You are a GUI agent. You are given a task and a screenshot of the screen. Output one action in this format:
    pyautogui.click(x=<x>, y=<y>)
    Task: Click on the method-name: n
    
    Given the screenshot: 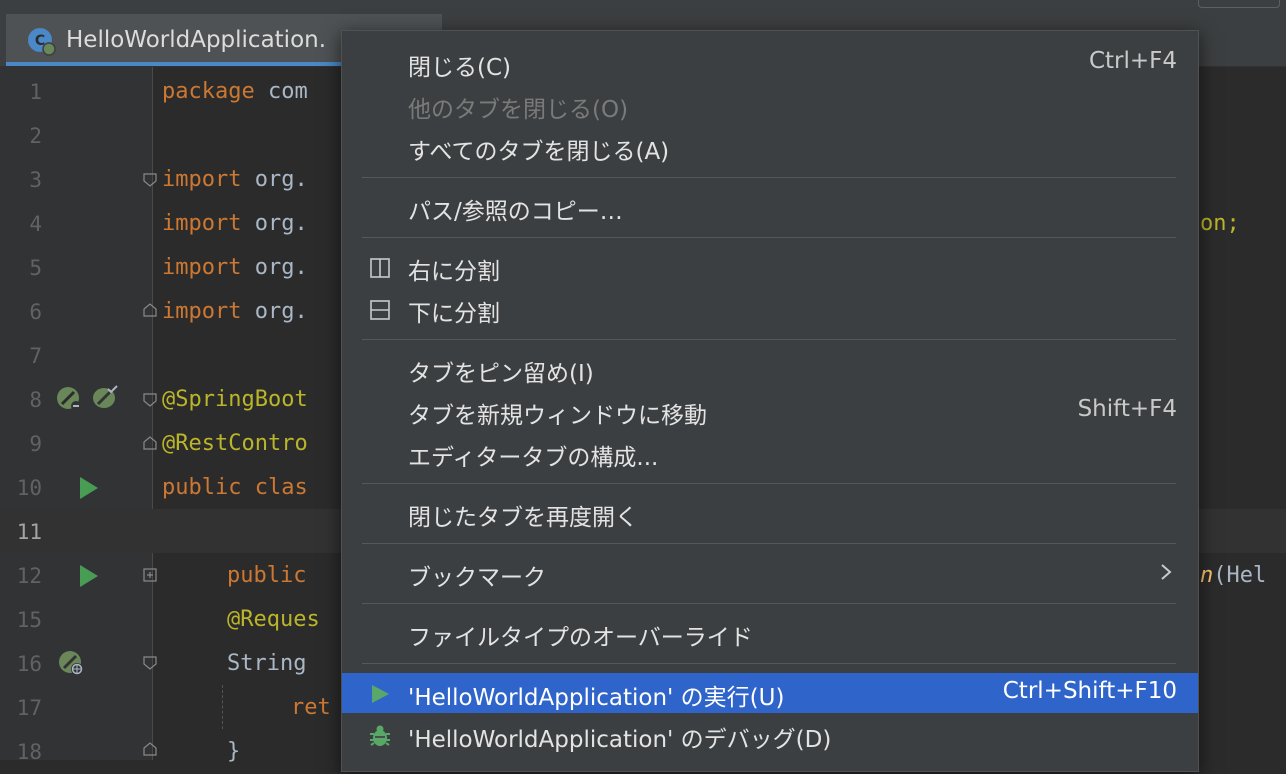 What is the action you would take?
    pyautogui.click(x=1207, y=575)
    